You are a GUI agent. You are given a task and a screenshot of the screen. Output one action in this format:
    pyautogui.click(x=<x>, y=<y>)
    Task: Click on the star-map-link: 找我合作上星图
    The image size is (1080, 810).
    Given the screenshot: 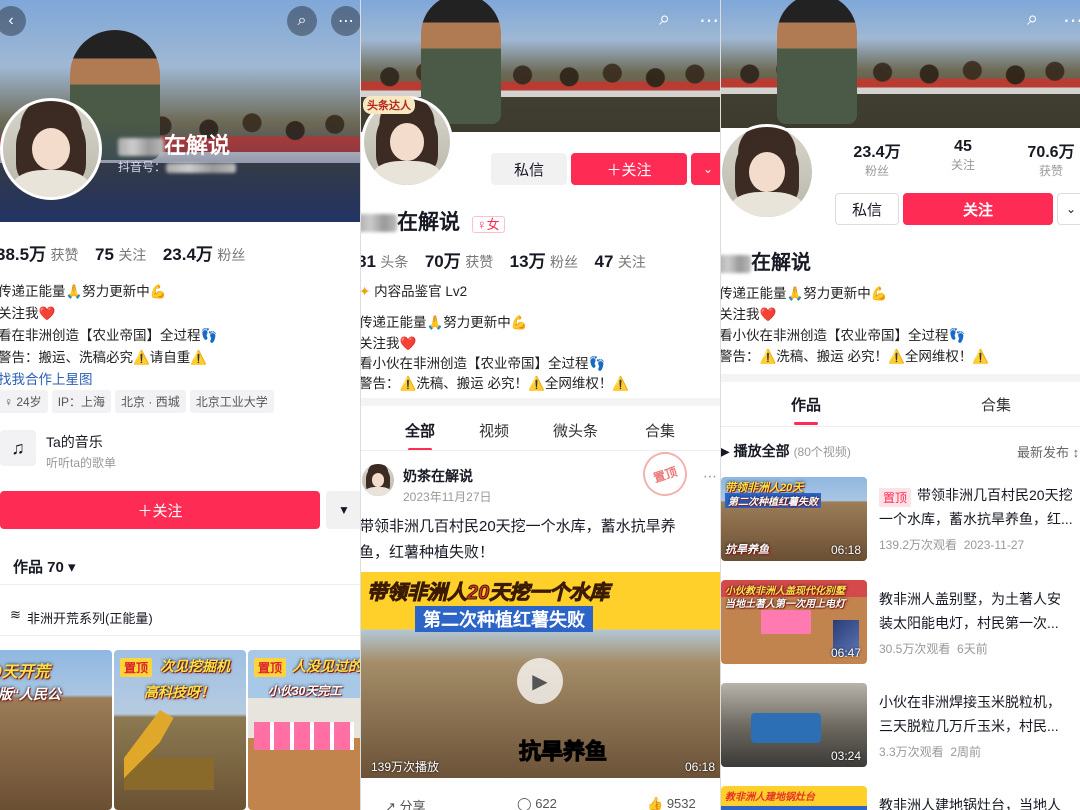 What is the action you would take?
    pyautogui.click(x=46, y=378)
    